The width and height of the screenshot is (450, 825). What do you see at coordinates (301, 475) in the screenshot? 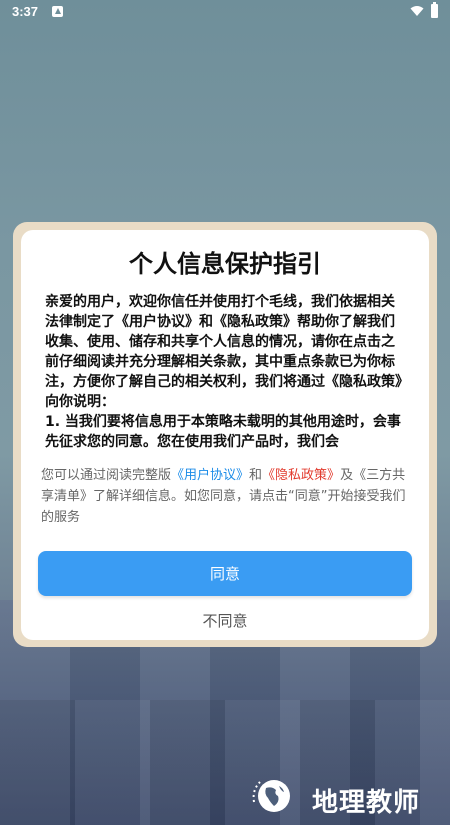
I see `privacy-policy-link: 《隐私政策》` at bounding box center [301, 475].